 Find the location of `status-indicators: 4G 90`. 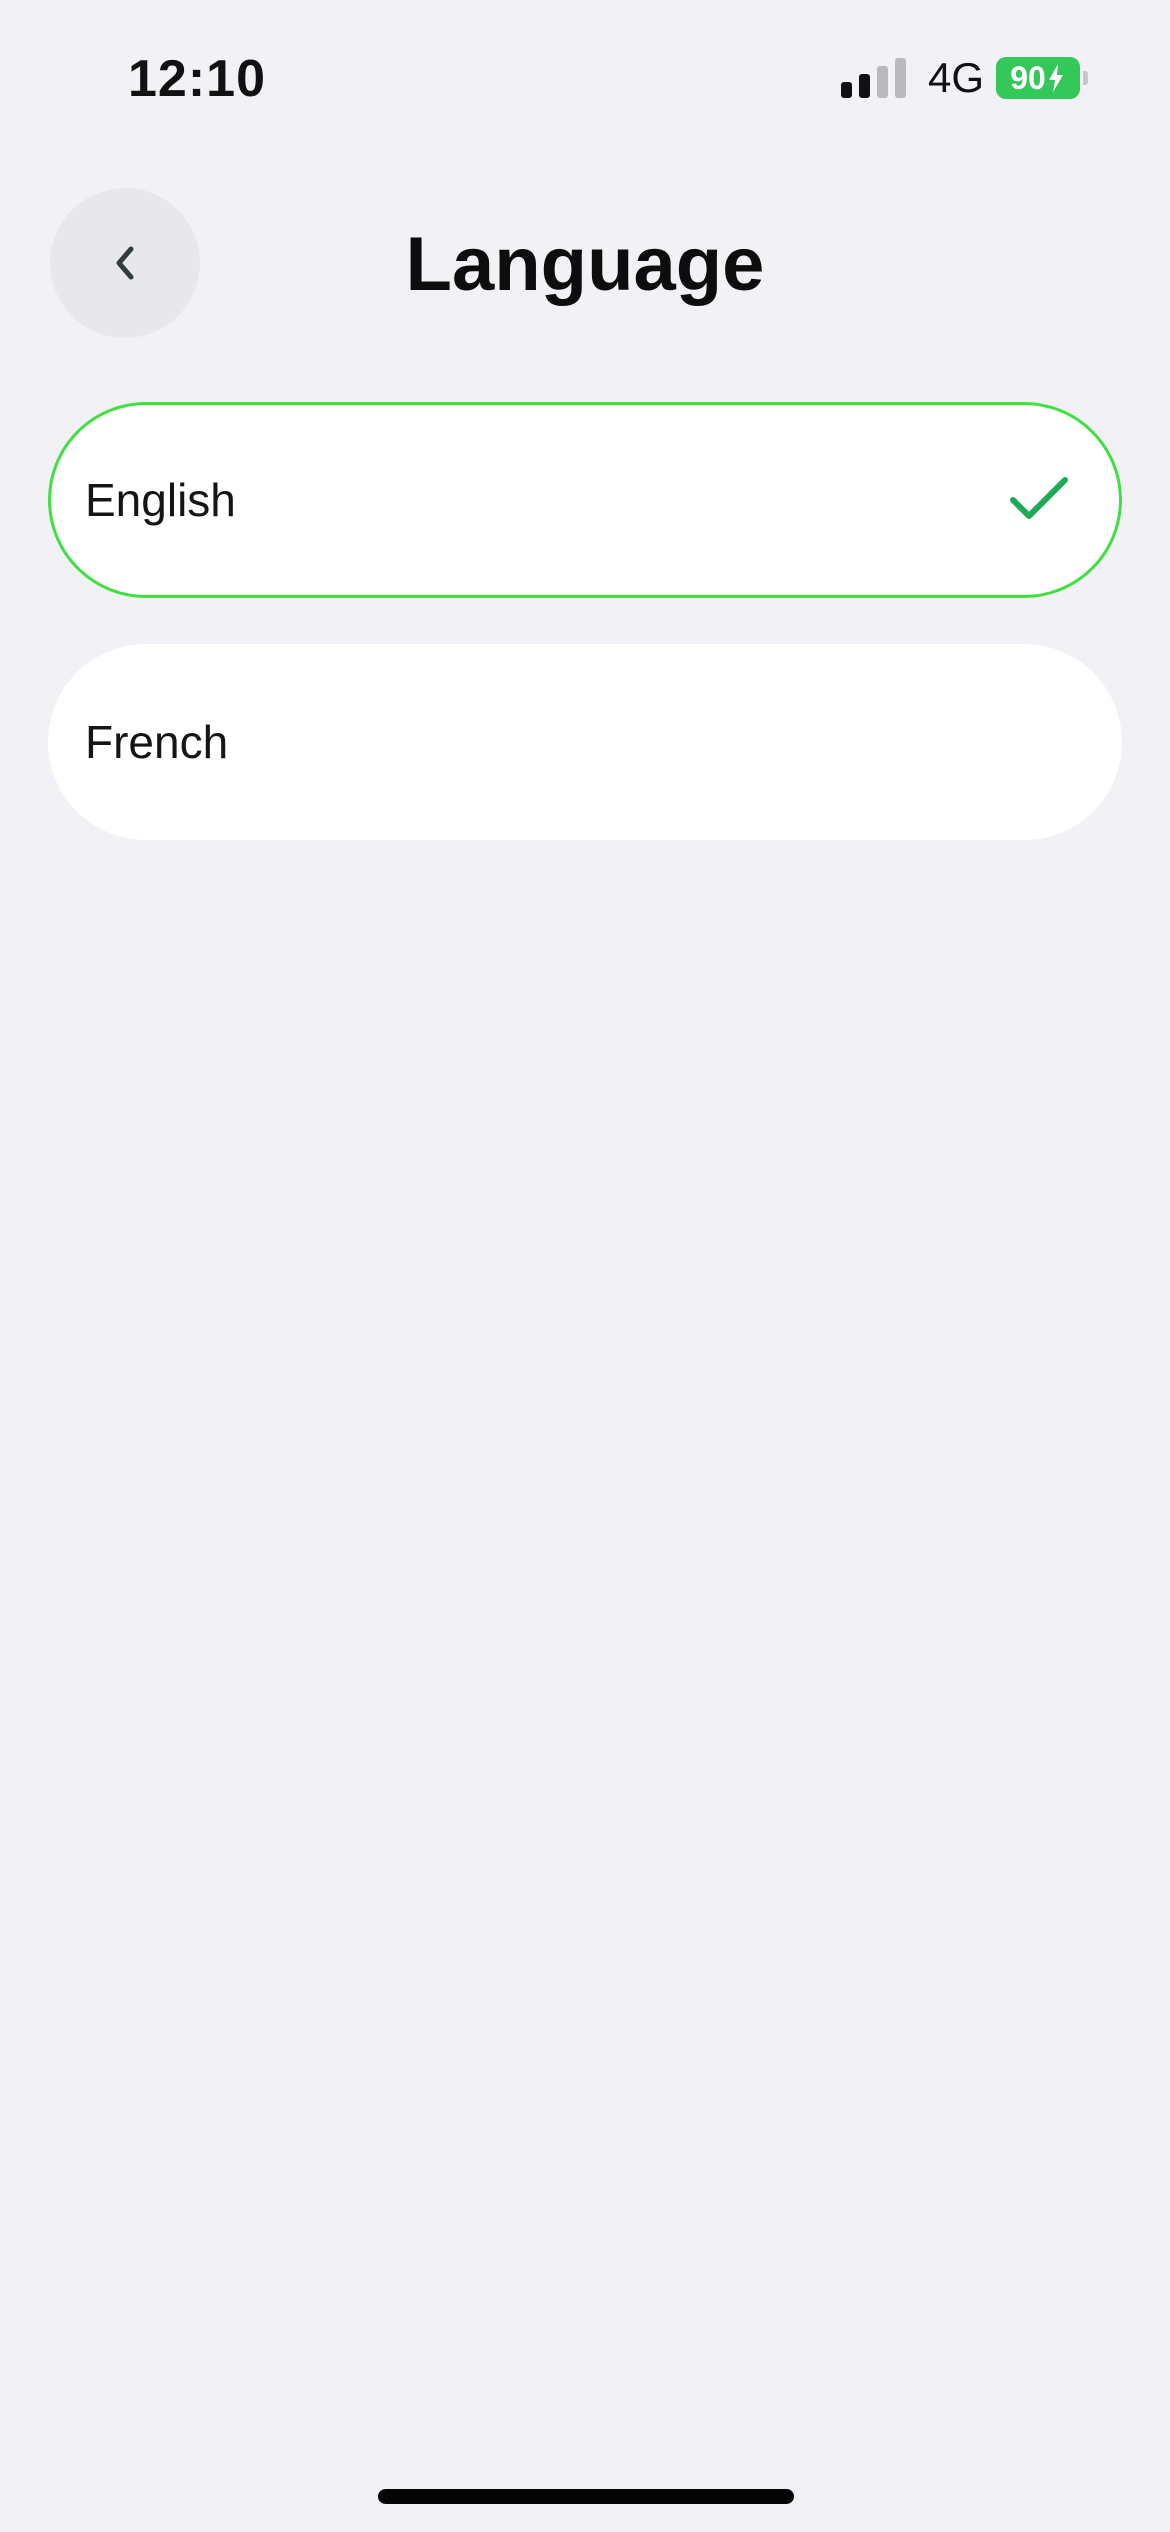

status-indicators: 4G 90 is located at coordinates (964, 78).